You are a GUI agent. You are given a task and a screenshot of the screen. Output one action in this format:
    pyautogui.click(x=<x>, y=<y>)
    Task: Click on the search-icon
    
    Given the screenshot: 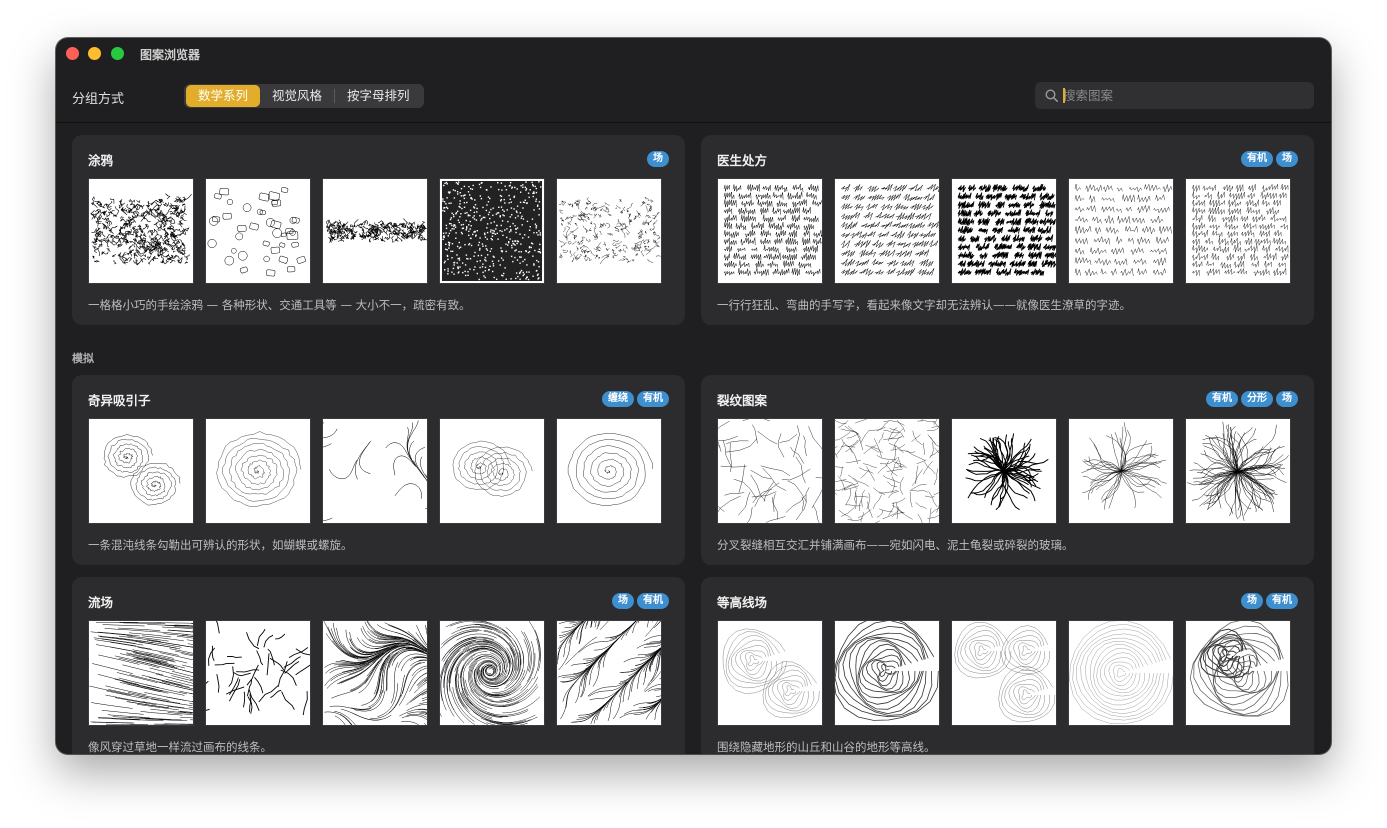 What is the action you would take?
    pyautogui.click(x=1051, y=95)
    